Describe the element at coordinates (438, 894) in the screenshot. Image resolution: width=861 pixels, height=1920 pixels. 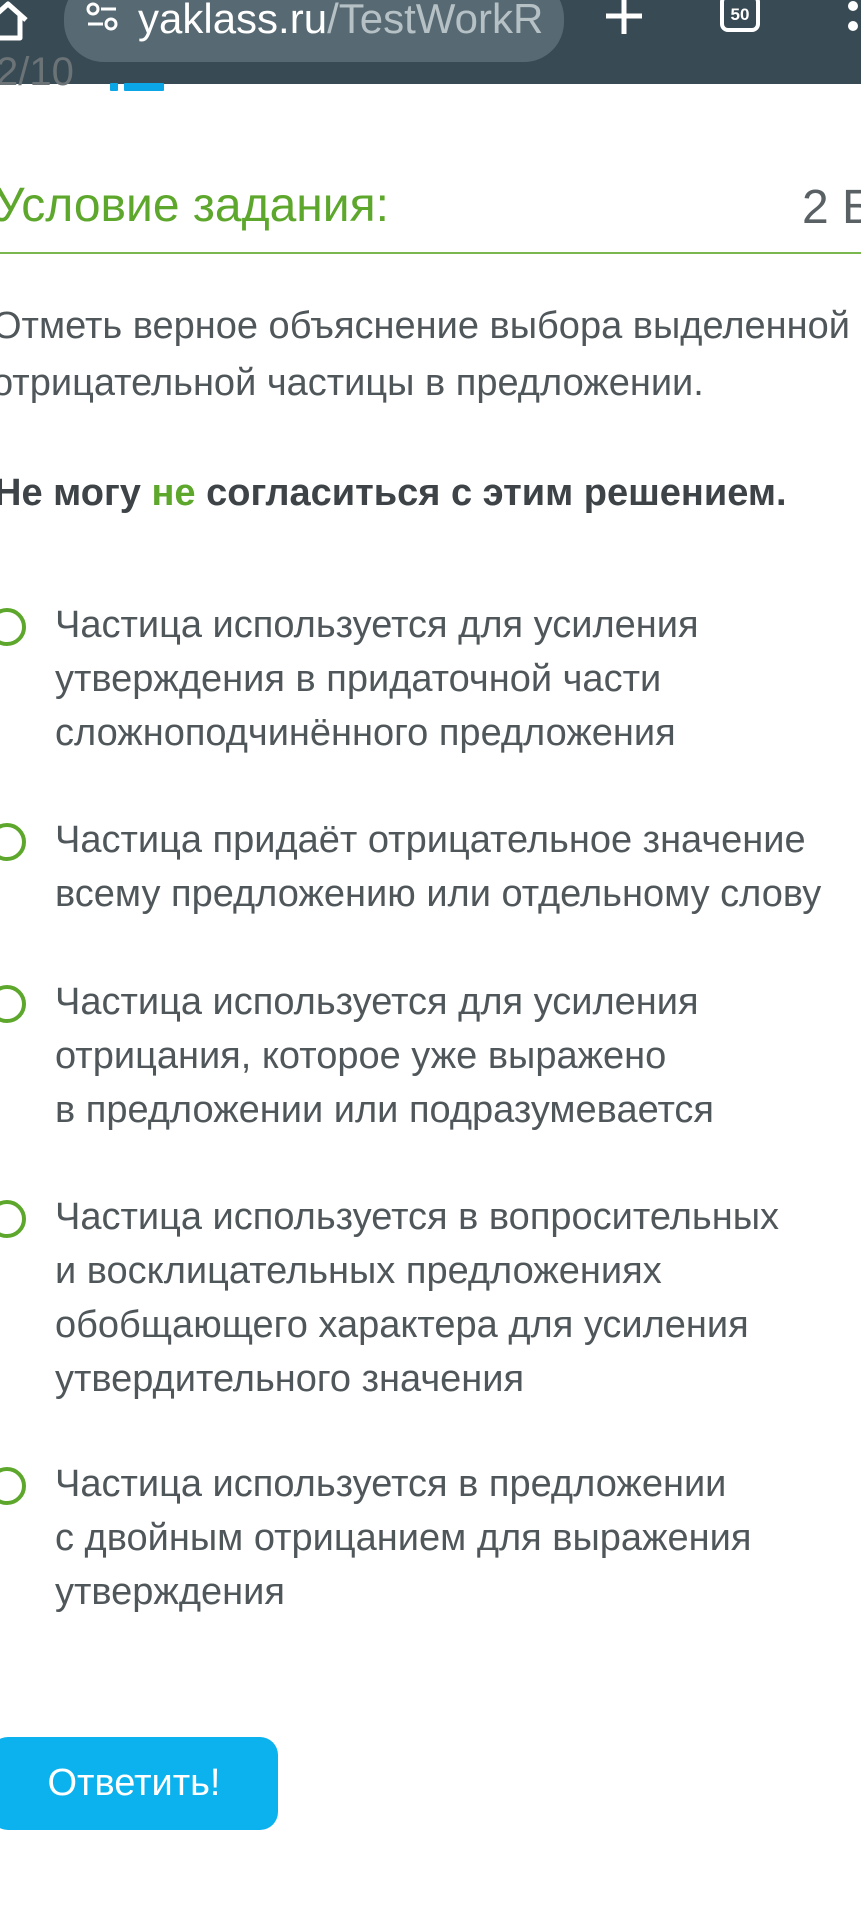
I see `answer-line: всему предложению или отдельному слову` at that location.